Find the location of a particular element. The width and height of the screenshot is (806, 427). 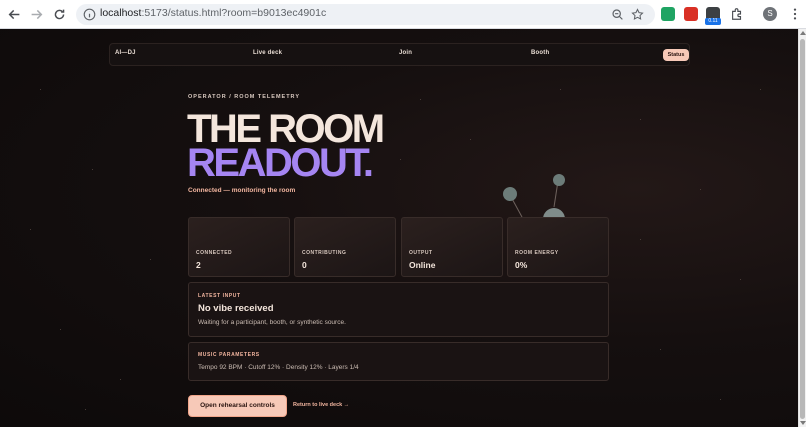

stat-card-output: OUTPUT Online is located at coordinates (452, 247).